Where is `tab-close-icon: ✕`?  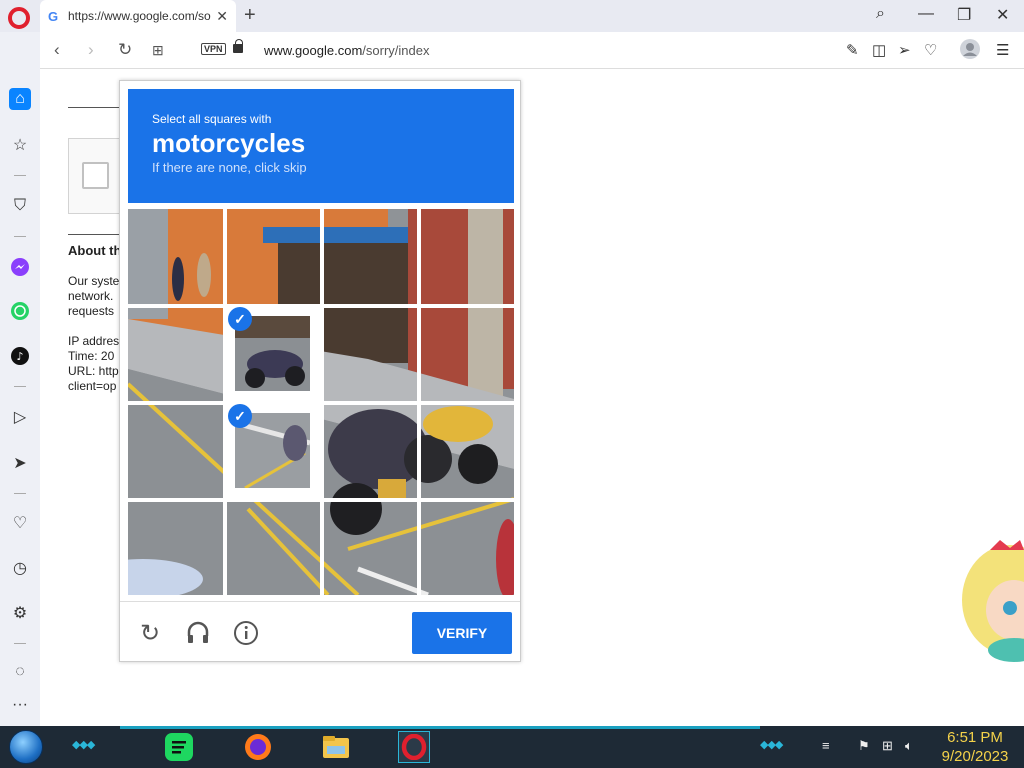
tab-close-icon: ✕ is located at coordinates (222, 16).